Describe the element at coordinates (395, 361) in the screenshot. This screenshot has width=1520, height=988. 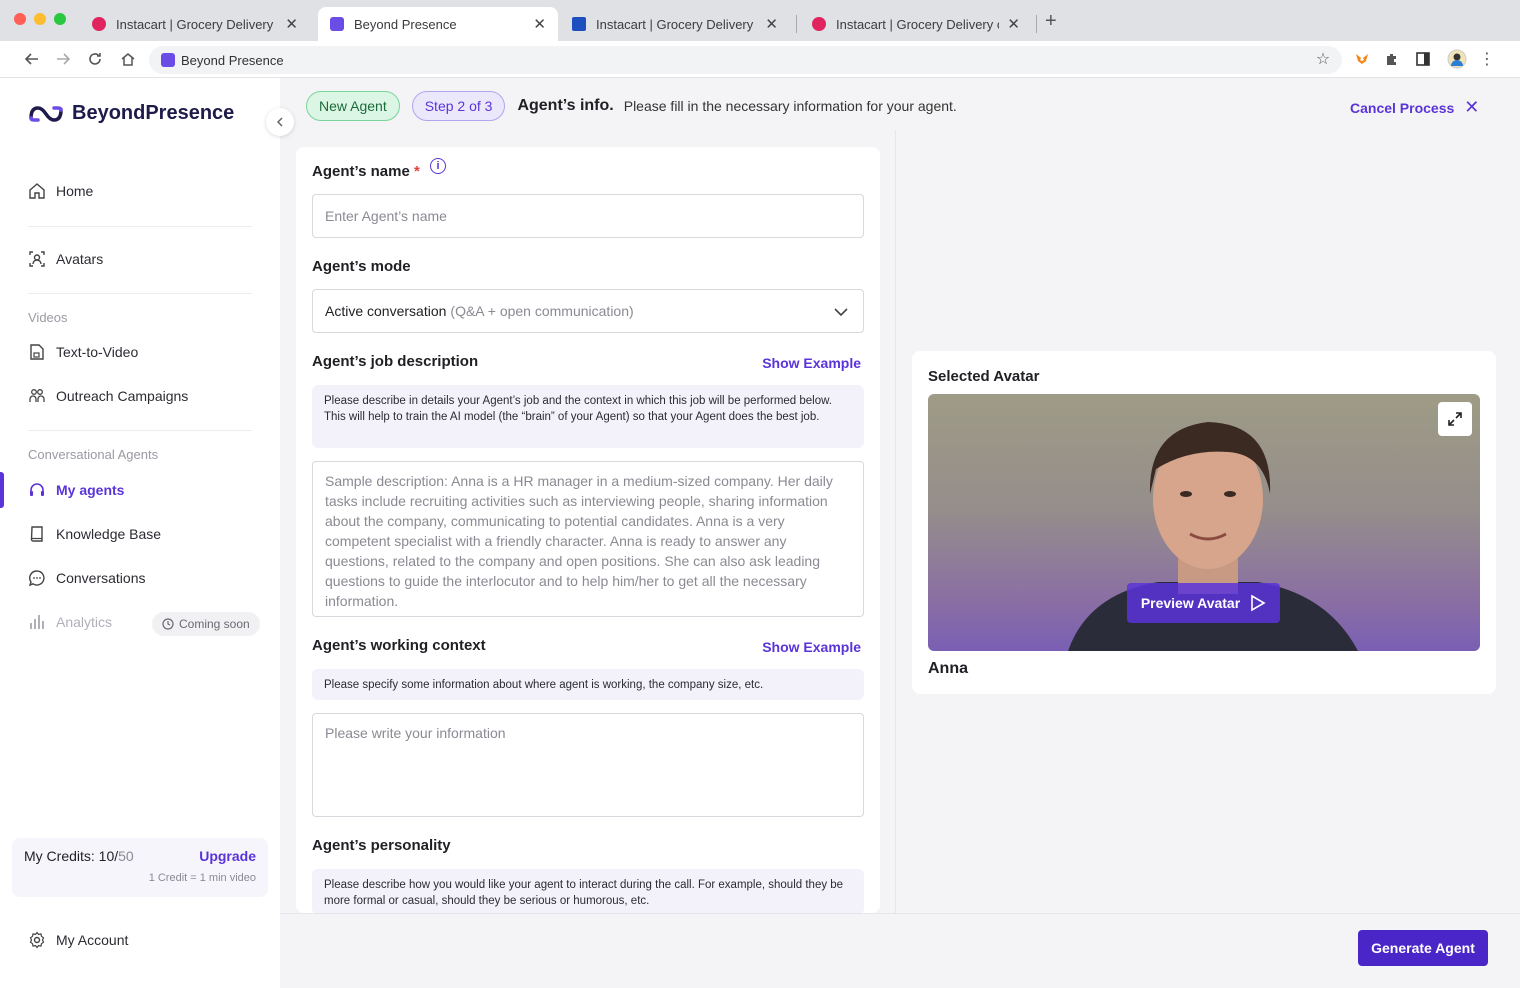
I see `job-description-label: Agent’s job description` at that location.